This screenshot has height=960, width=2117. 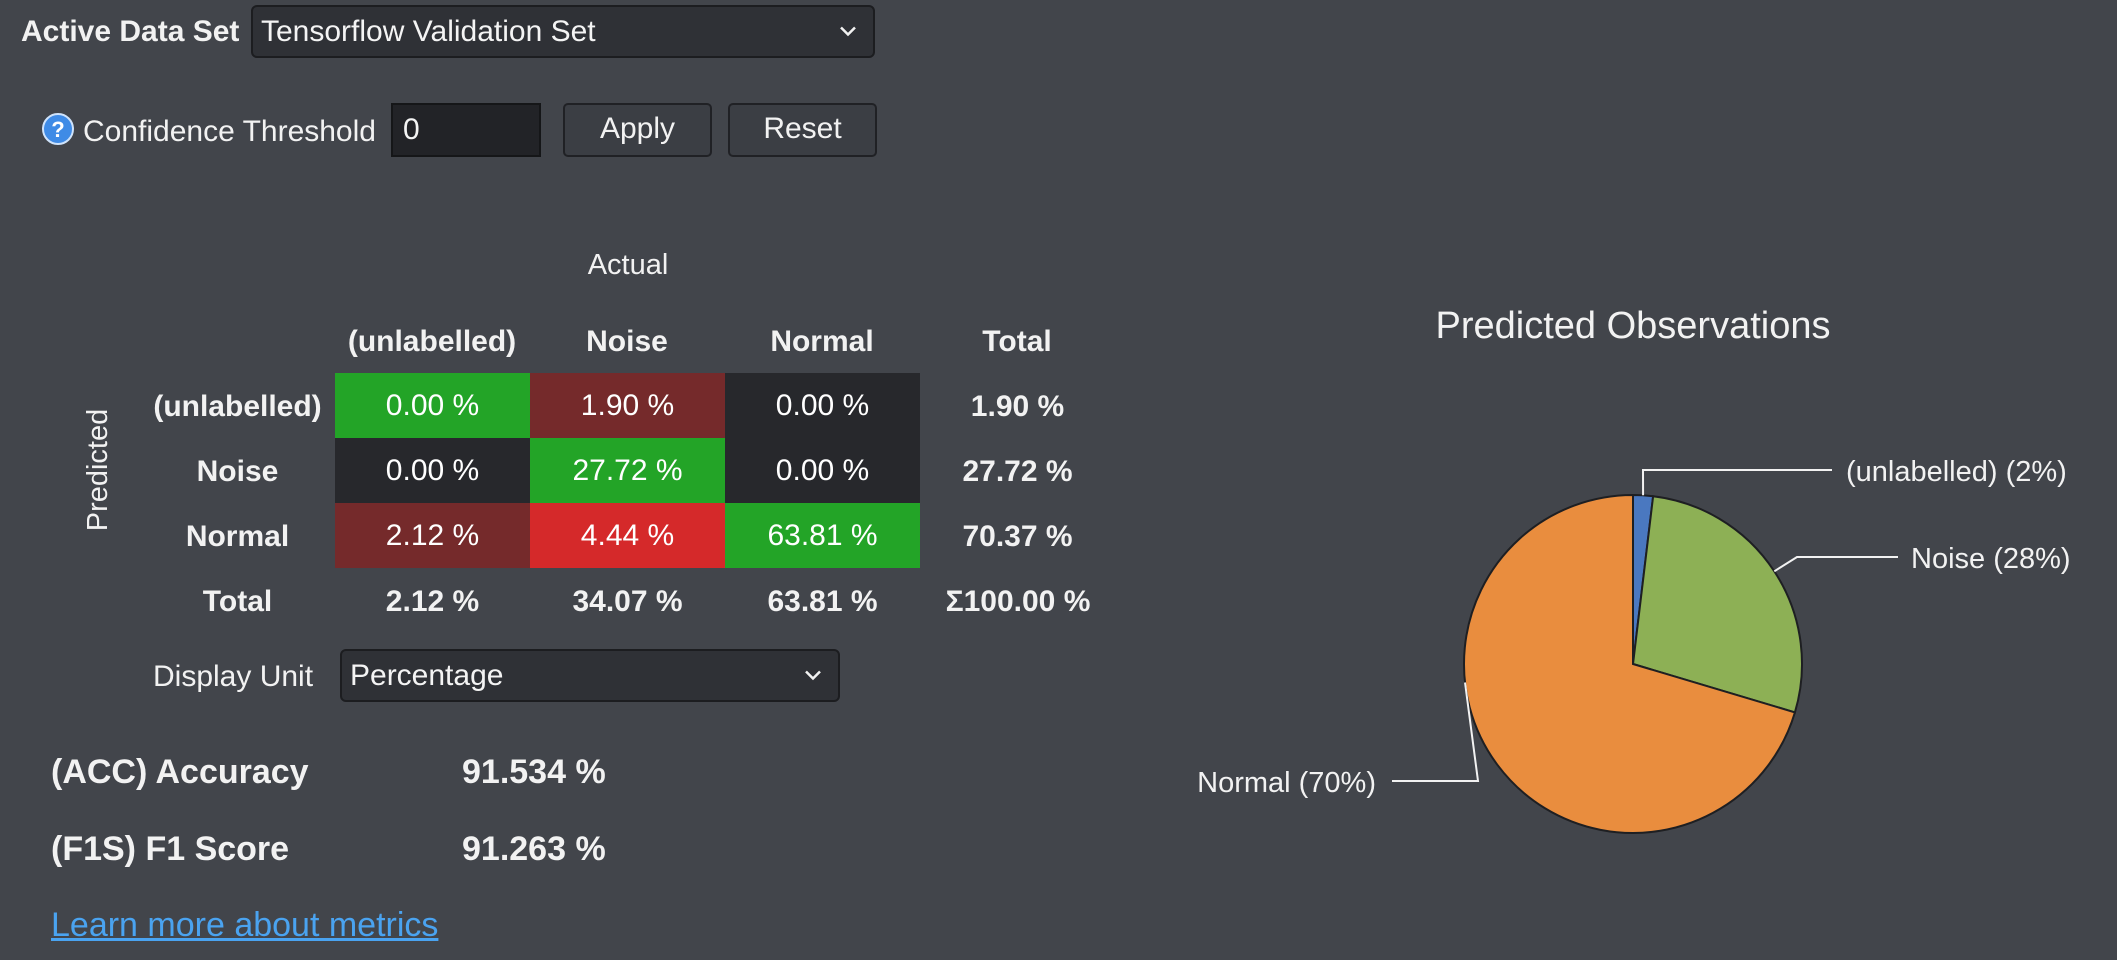 What do you see at coordinates (180, 772) in the screenshot?
I see `accuracy-label: (ACC) Accuracy` at bounding box center [180, 772].